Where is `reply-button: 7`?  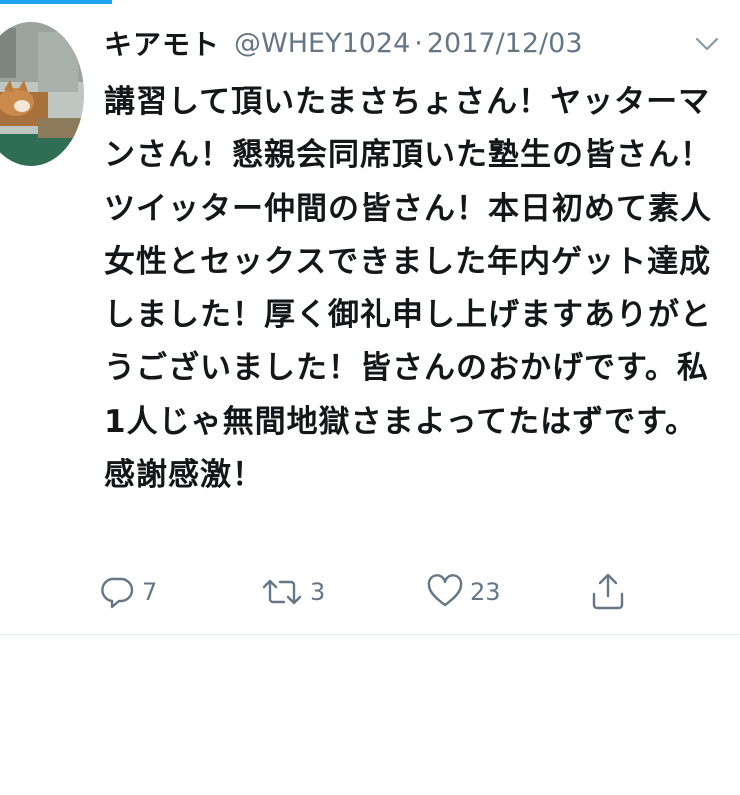 reply-button: 7 is located at coordinates (128, 592).